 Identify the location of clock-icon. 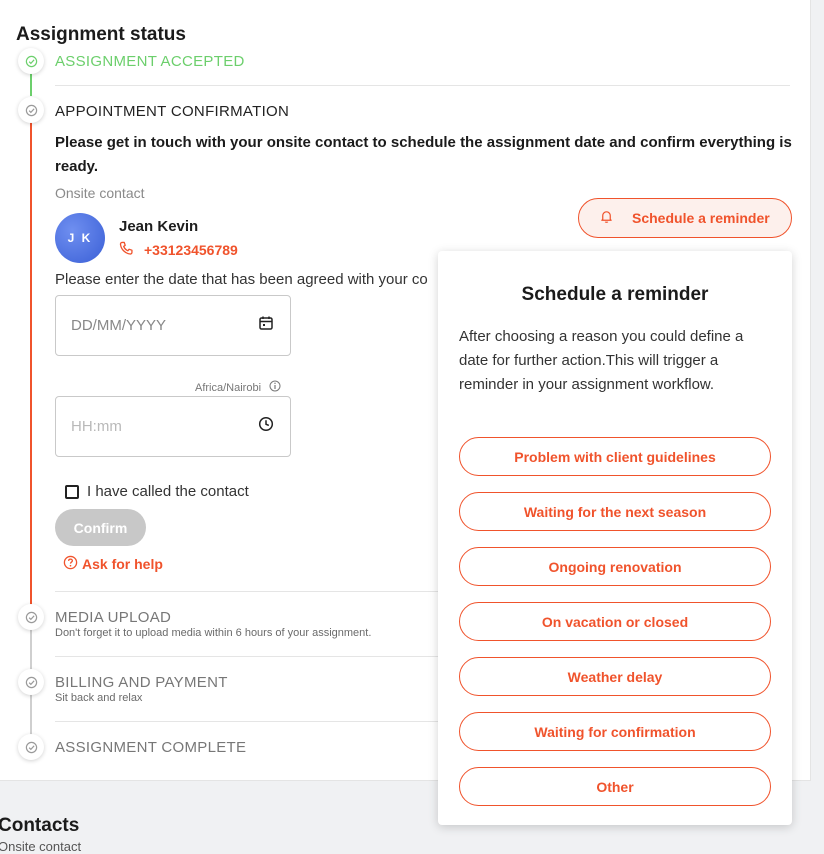
(266, 426).